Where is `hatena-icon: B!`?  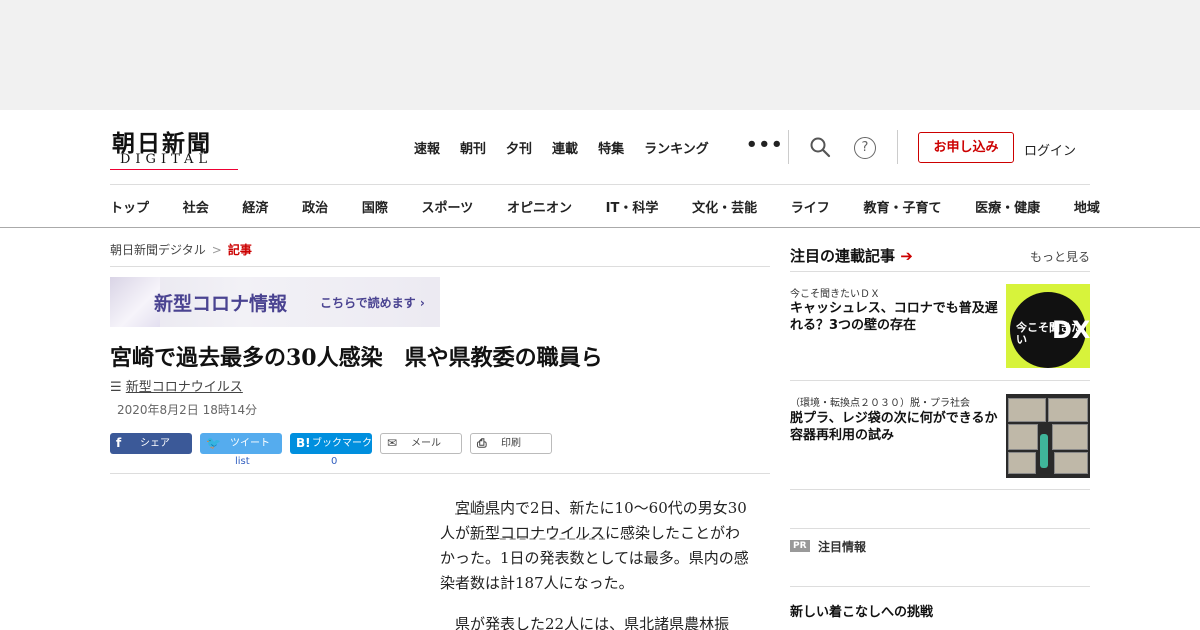
hatena-icon: B! is located at coordinates (303, 443).